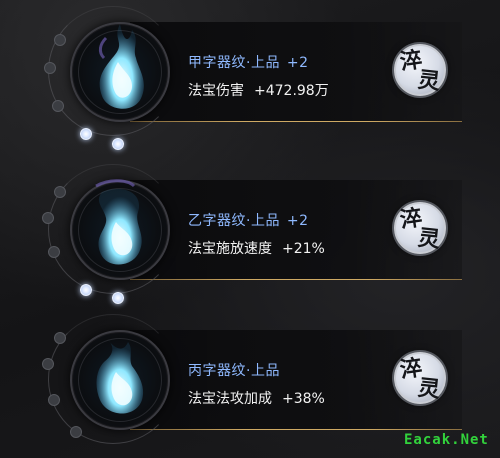 Image resolution: width=500 pixels, height=458 pixels. I want to click on stat-name: 法宝施放速度, so click(230, 249).